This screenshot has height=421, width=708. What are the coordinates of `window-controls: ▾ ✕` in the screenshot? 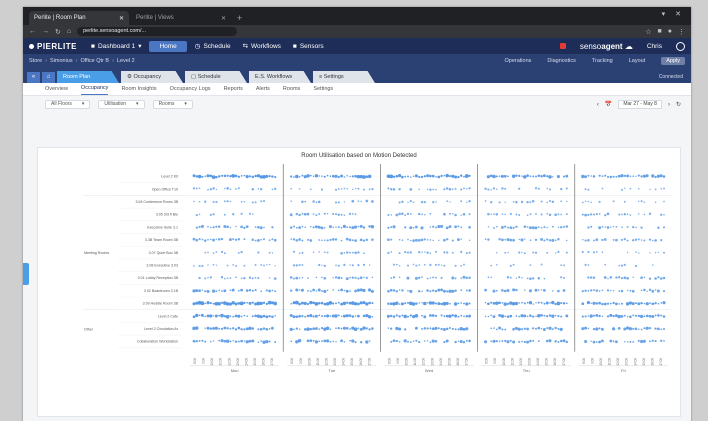 It's located at (673, 14).